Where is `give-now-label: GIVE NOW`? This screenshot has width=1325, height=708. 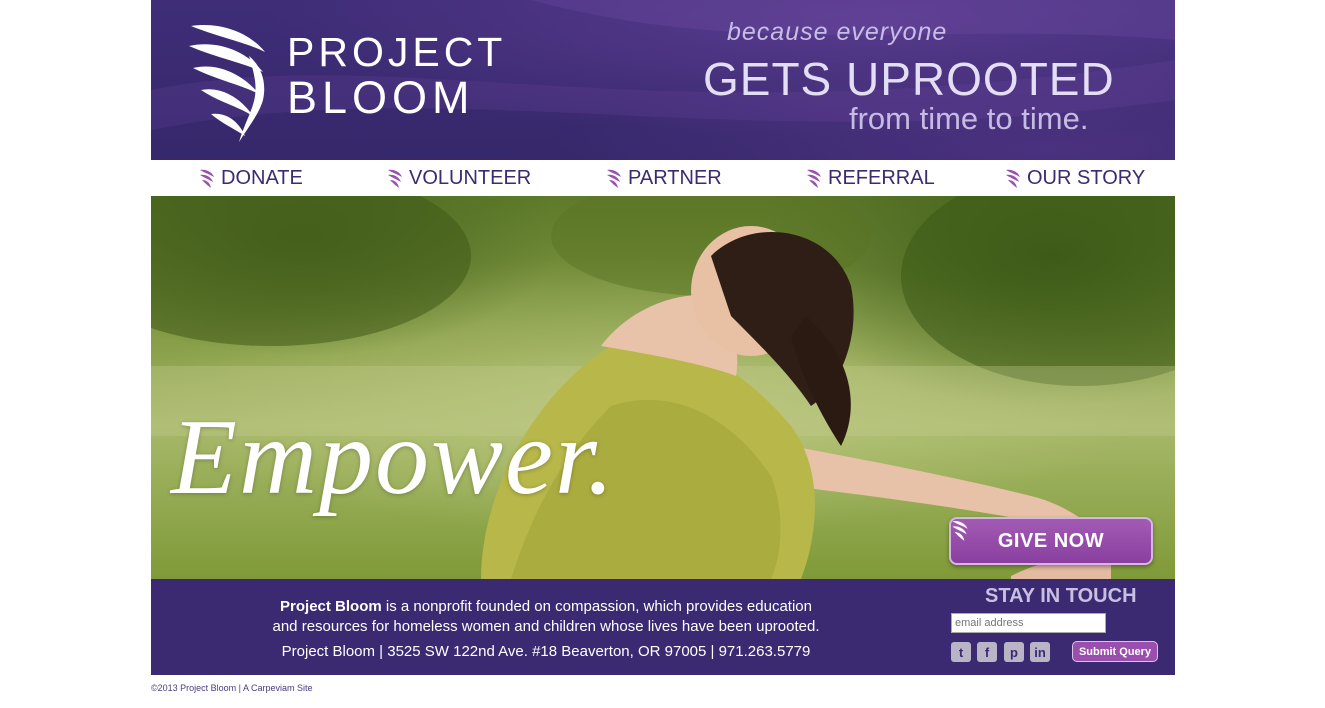
give-now-label: GIVE NOW is located at coordinates (1051, 540).